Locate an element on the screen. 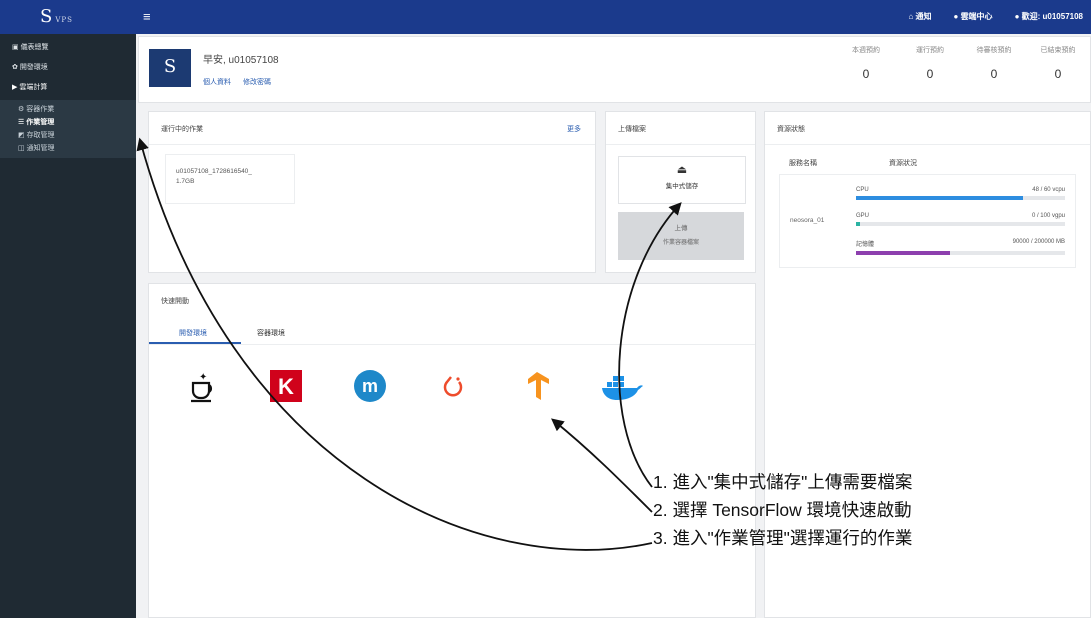  svg-text: K is located at coordinates (286, 386).